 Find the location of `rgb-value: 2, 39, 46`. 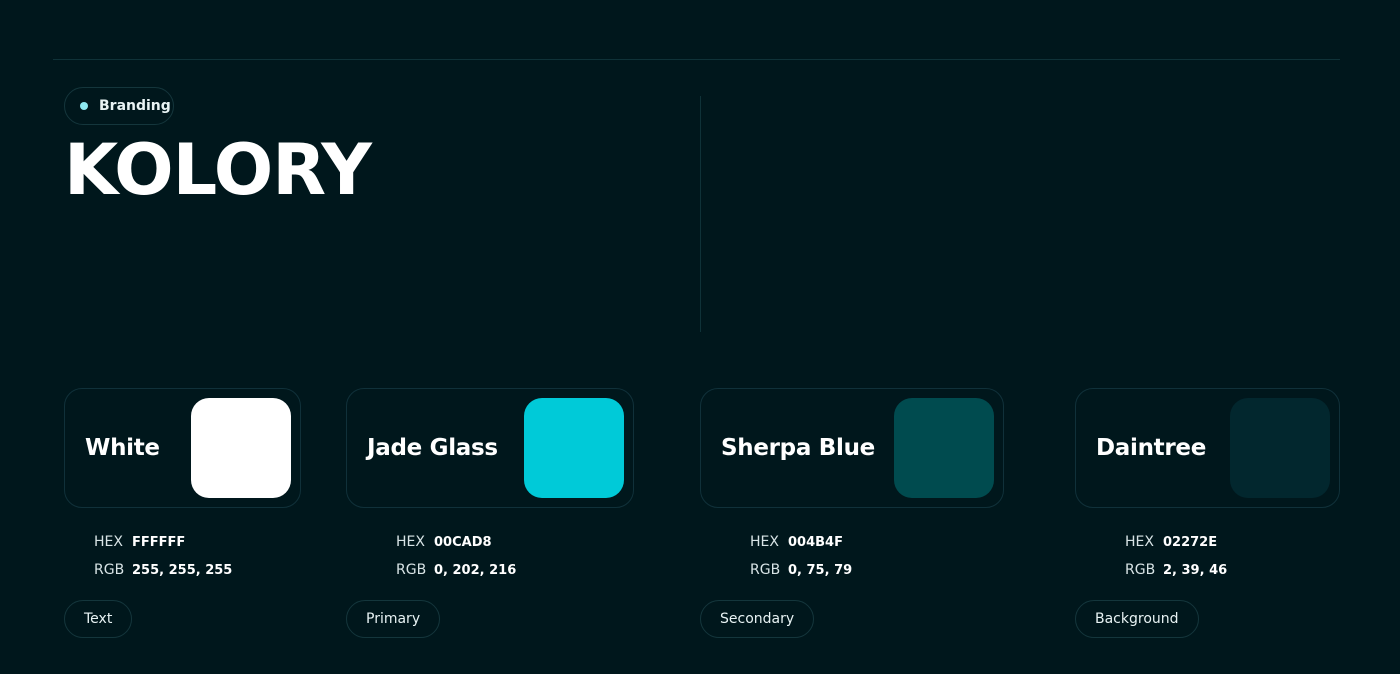

rgb-value: 2, 39, 46 is located at coordinates (1195, 570).